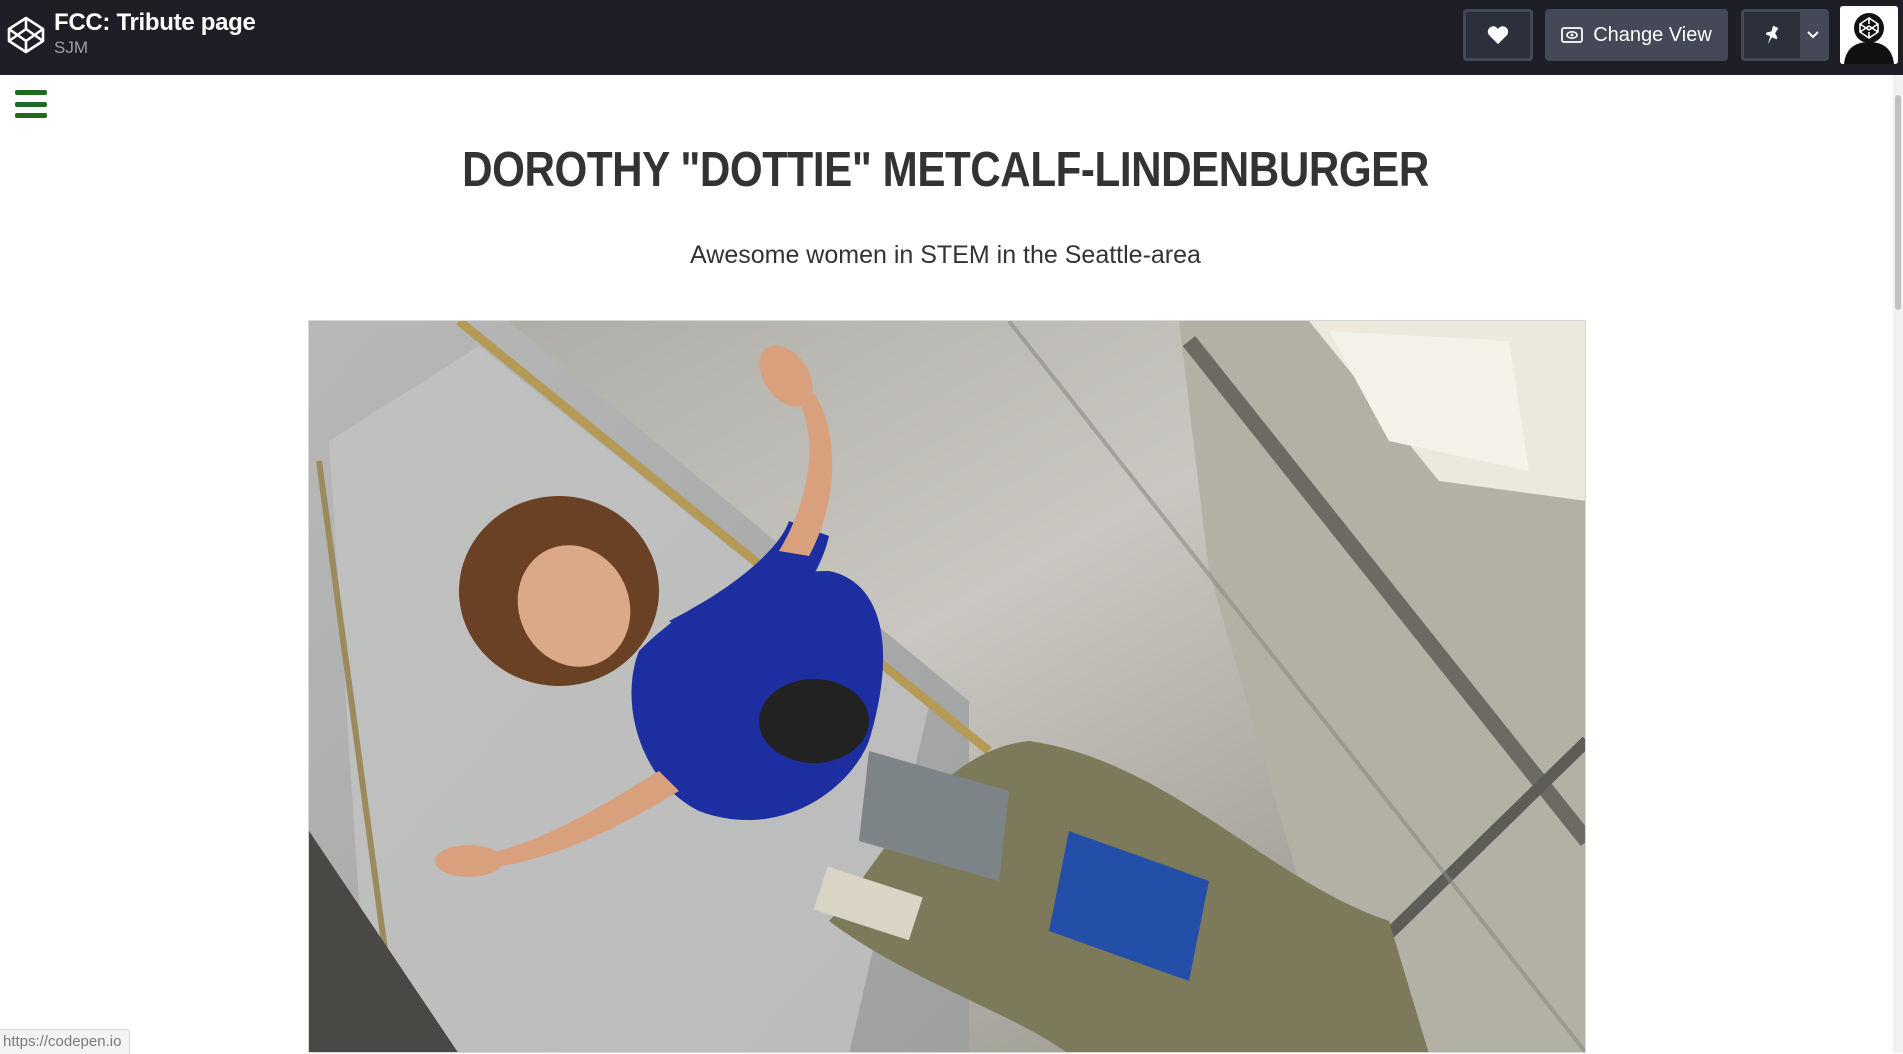 The height and width of the screenshot is (1054, 1903). What do you see at coordinates (65, 1041) in the screenshot?
I see `status-bar-url: https://codepen.io` at bounding box center [65, 1041].